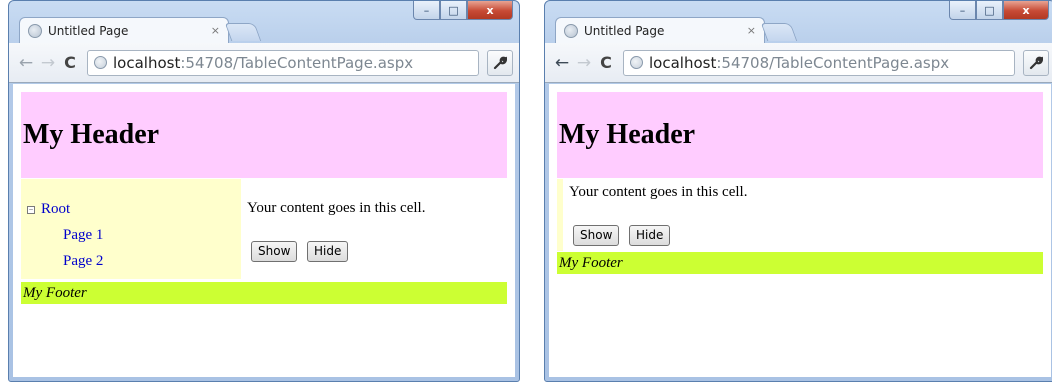  I want to click on navigation-tree: − Root Page 1 Page 2, so click(131, 229).